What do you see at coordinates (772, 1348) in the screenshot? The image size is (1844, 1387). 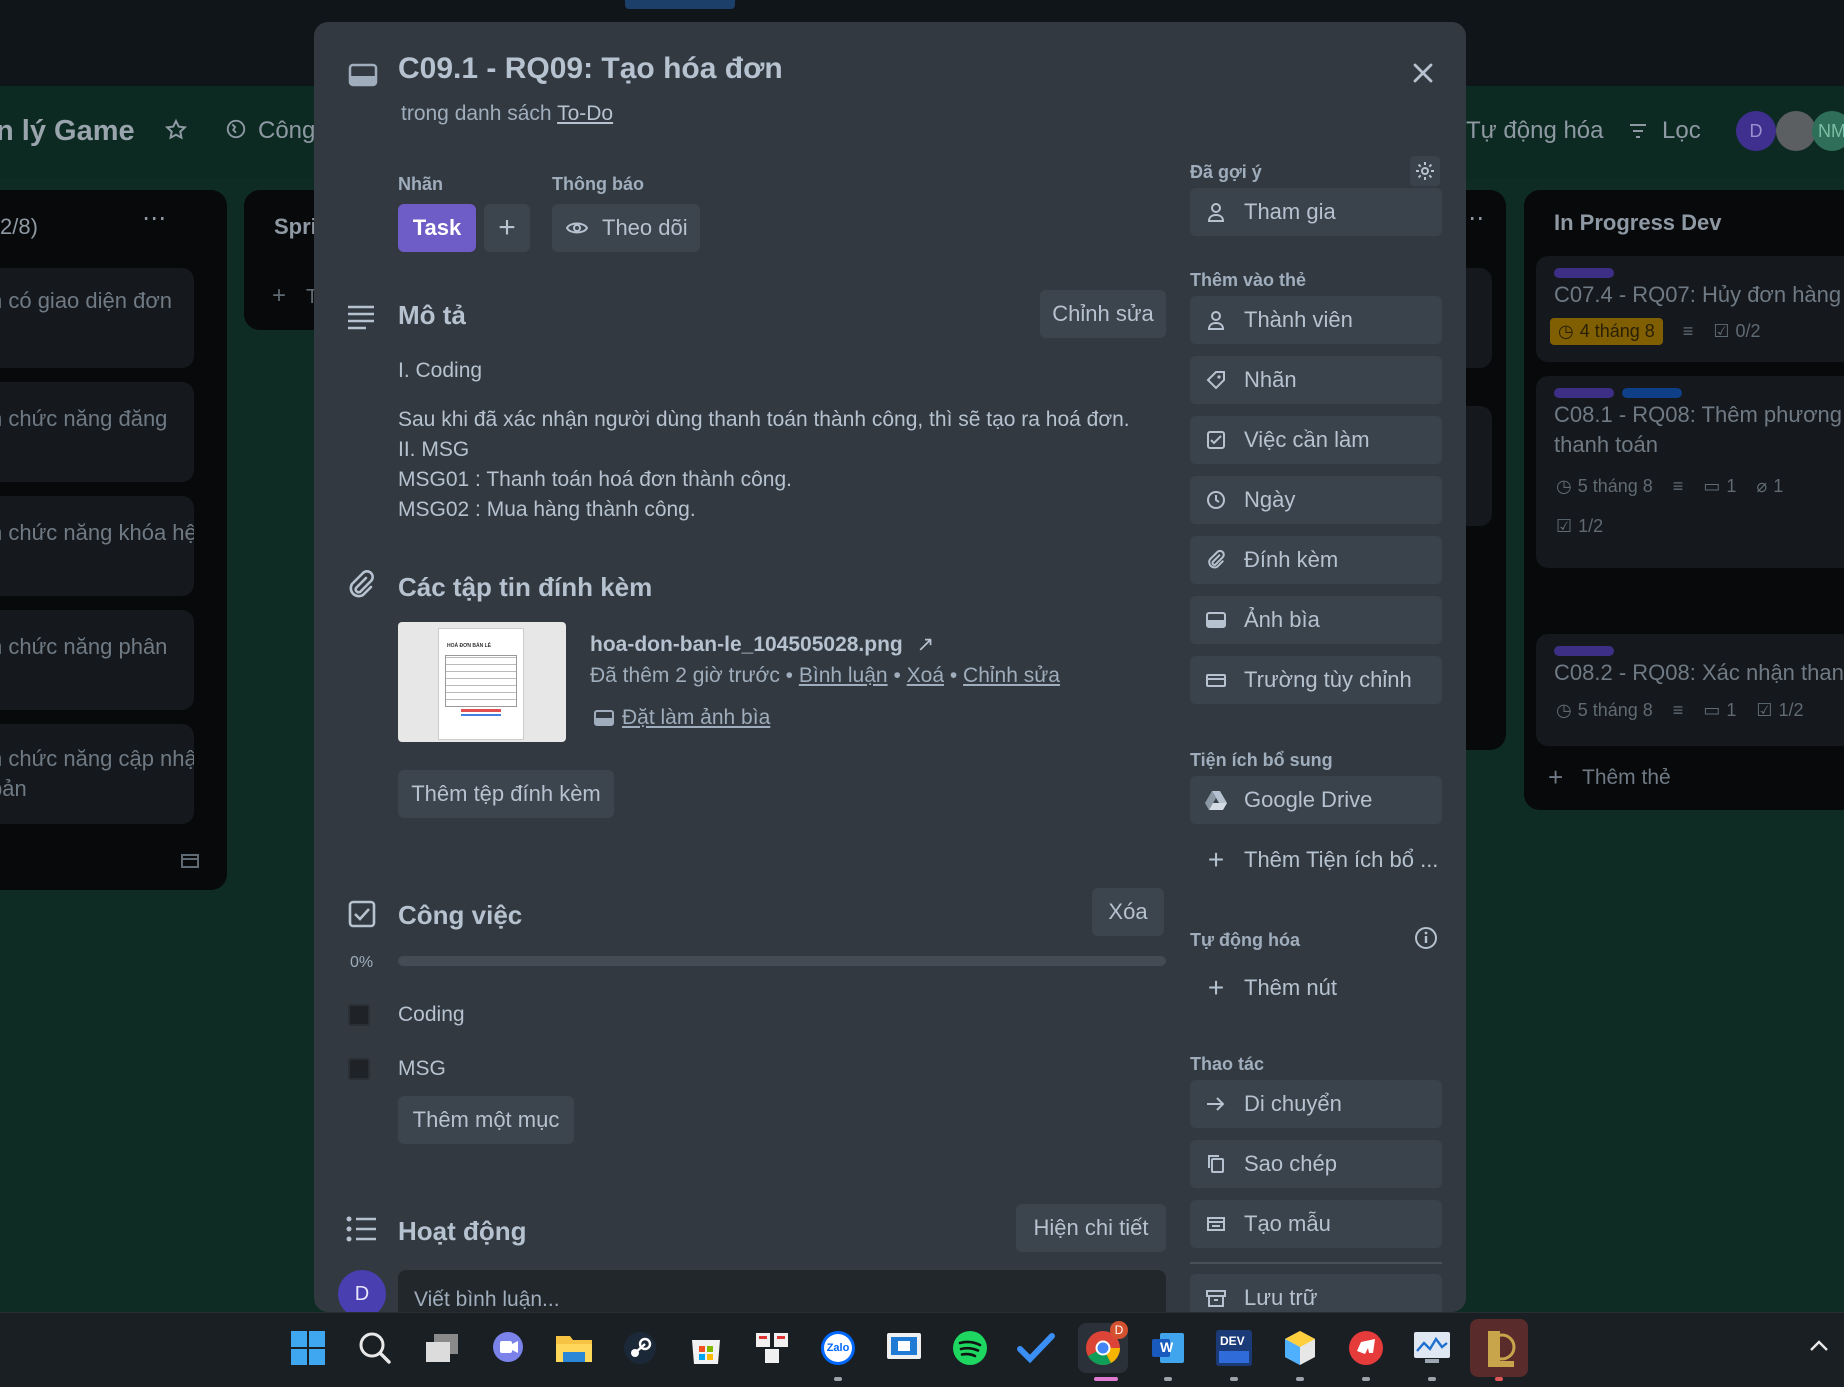 I see `unikey-icon` at bounding box center [772, 1348].